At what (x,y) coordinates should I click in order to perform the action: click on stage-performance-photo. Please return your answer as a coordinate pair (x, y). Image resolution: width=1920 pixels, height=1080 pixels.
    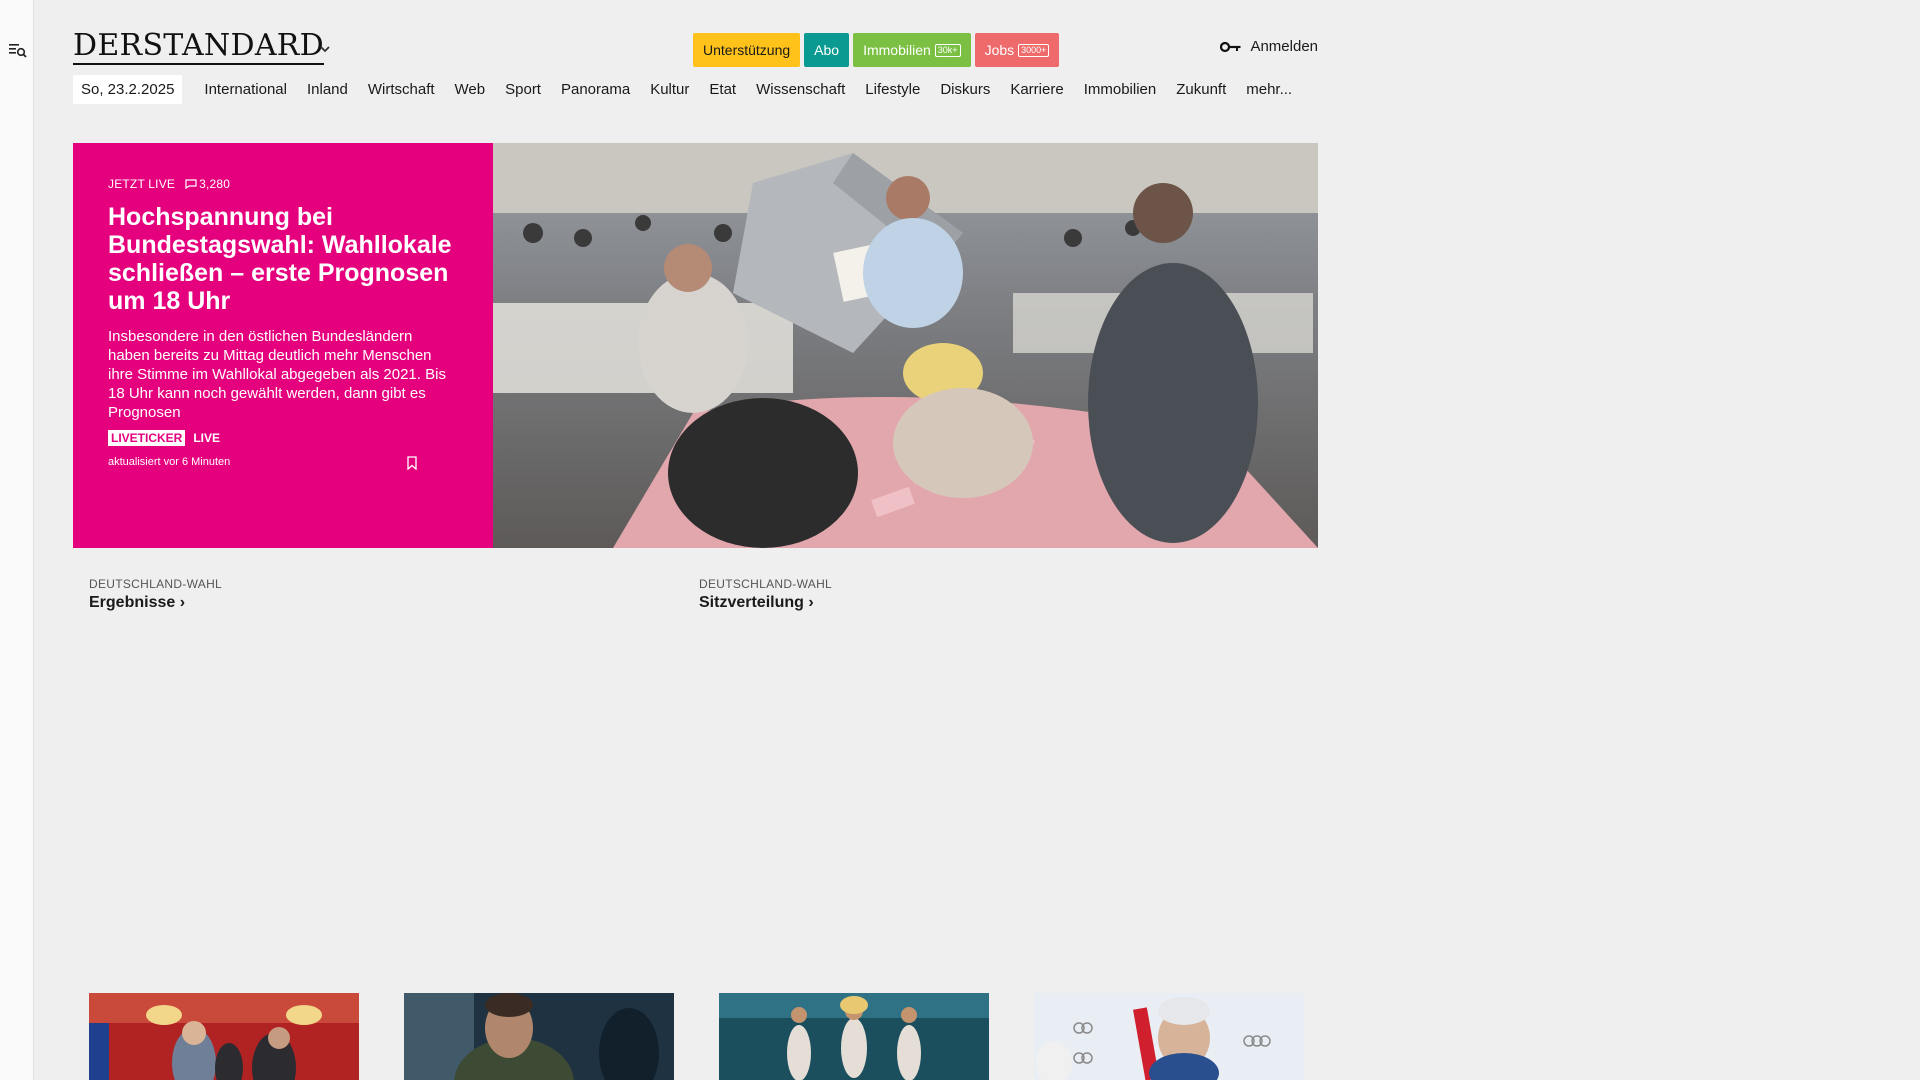
    Looking at the image, I should click on (854, 1036).